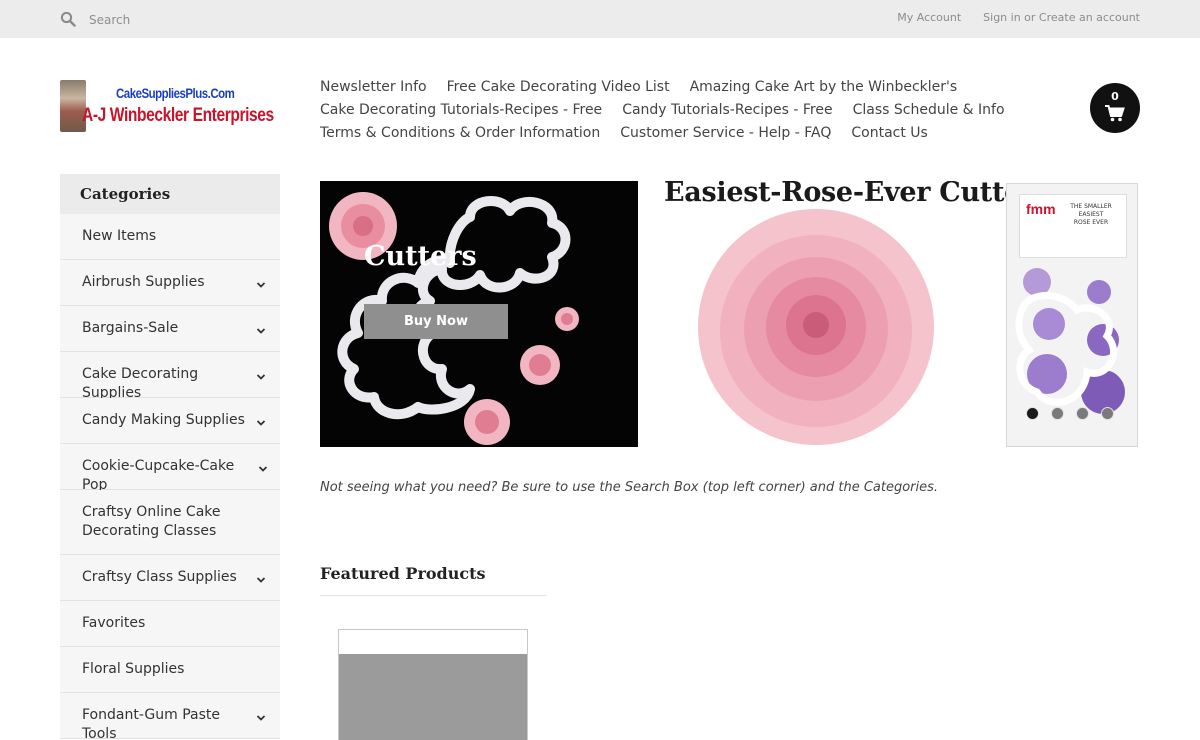 Image resolution: width=1200 pixels, height=740 pixels. I want to click on sidebar-item-label: Cookie-Cupcake-Cake Pop, so click(158, 475).